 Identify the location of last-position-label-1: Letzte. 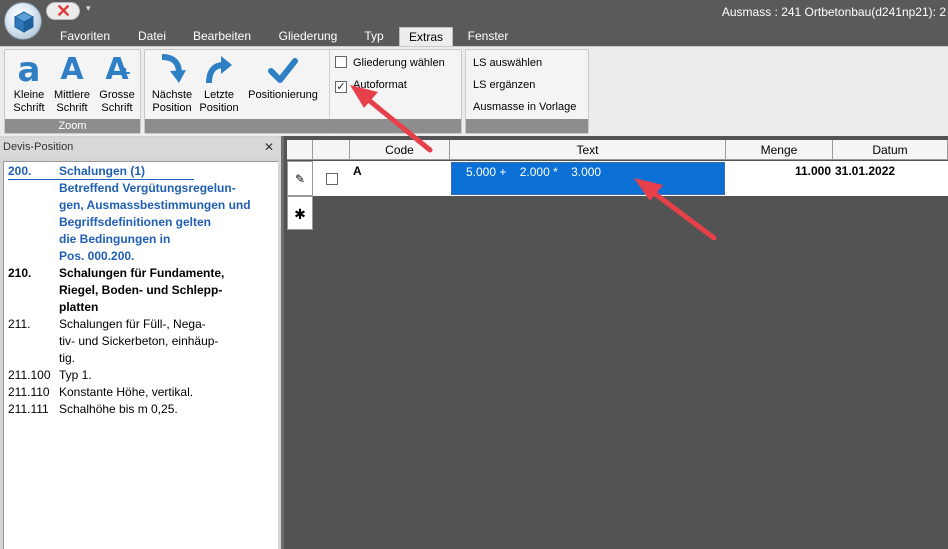
(219, 95).